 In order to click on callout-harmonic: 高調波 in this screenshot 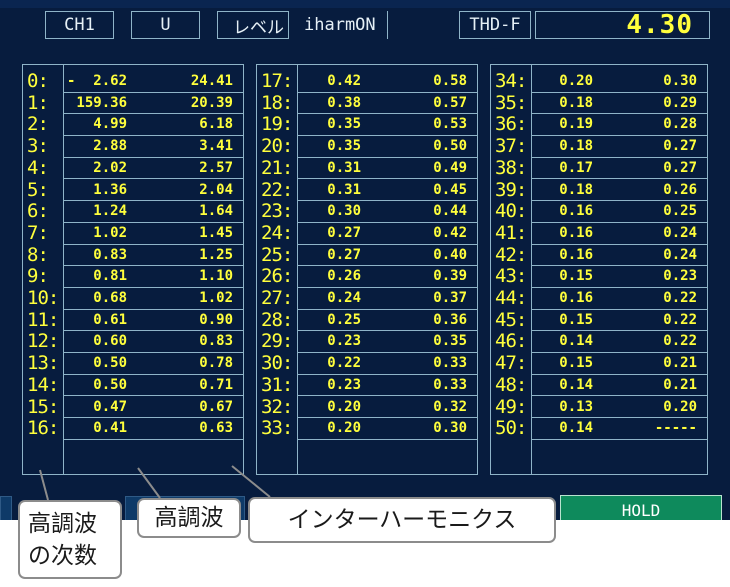, I will do `click(189, 518)`.